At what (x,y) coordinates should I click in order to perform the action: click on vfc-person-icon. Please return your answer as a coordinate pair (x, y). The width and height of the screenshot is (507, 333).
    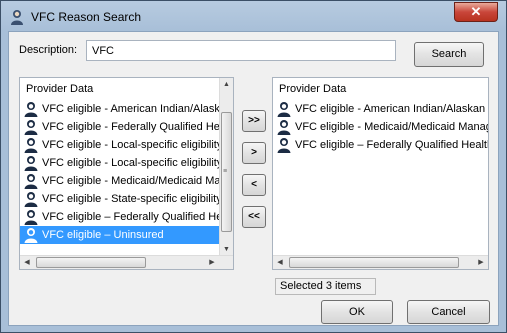
    Looking at the image, I should click on (17, 17).